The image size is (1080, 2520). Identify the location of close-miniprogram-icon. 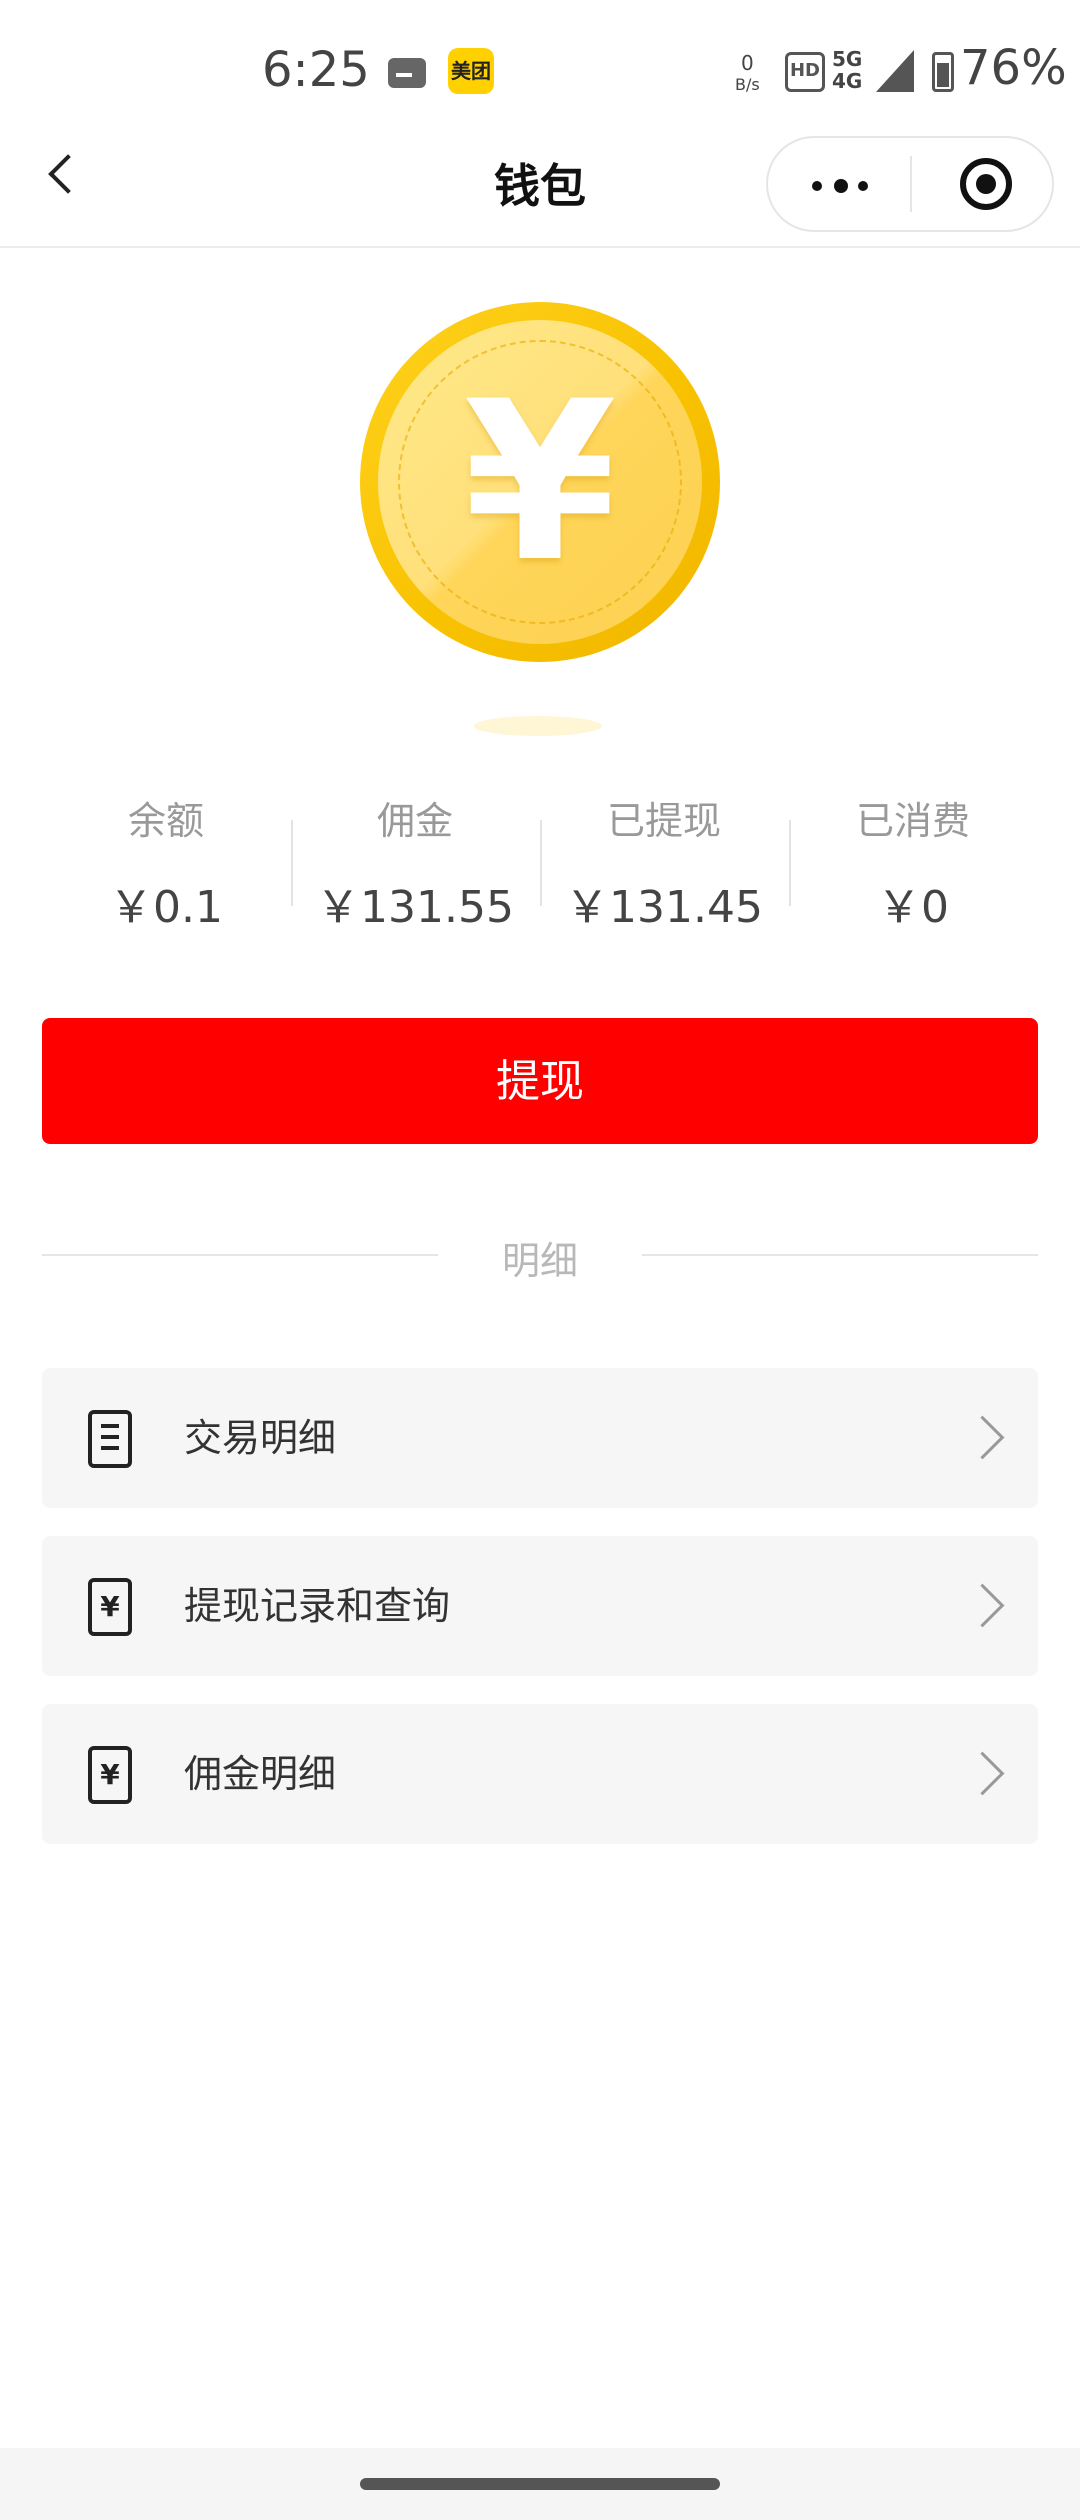
(986, 184).